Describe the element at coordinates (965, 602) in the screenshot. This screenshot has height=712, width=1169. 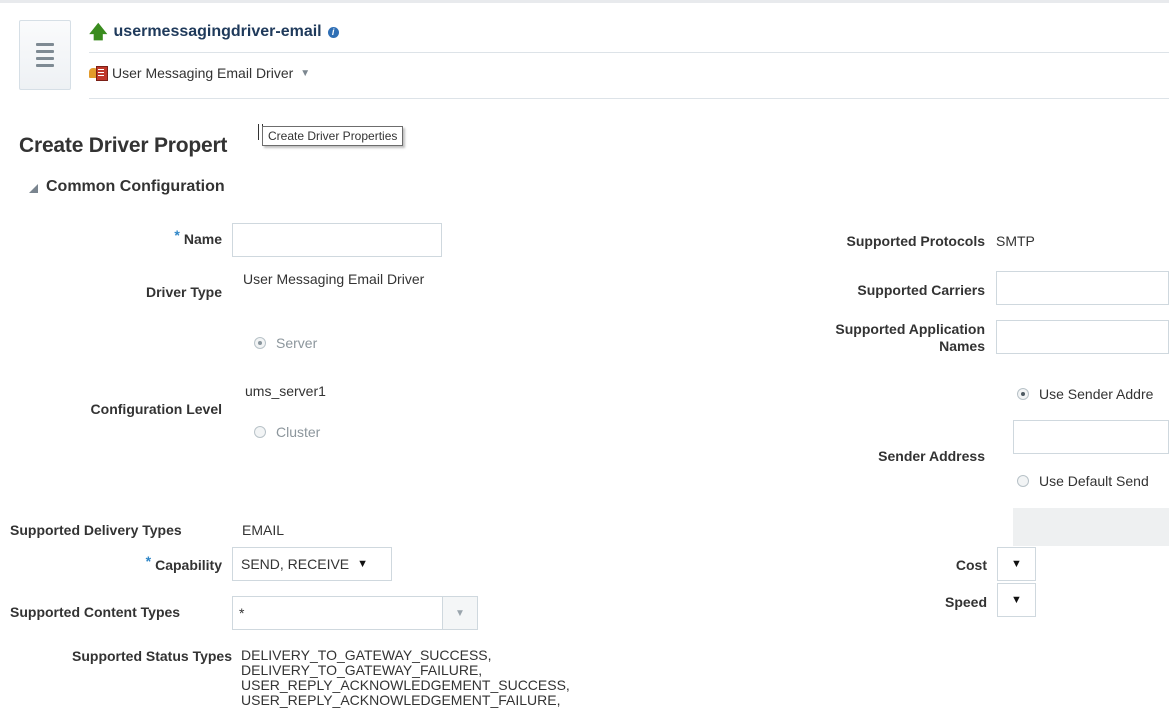
I see `speed-label: Speed` at that location.